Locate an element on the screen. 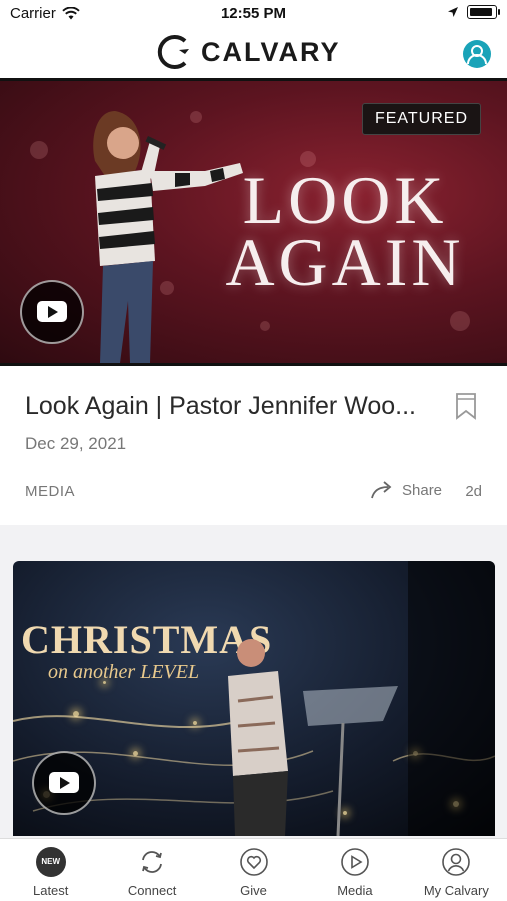 The width and height of the screenshot is (507, 901). tab-my-calvary: My Calvary is located at coordinates (456, 870).